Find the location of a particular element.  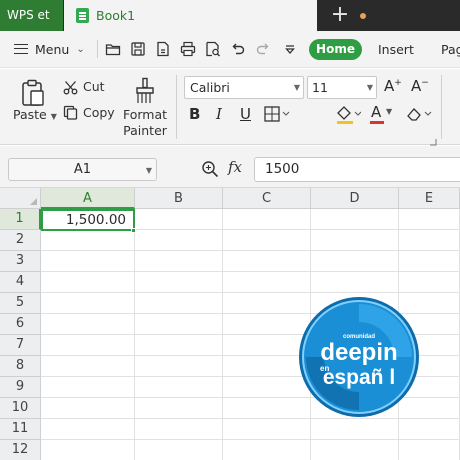

row-header-11: 11 is located at coordinates (20, 429).